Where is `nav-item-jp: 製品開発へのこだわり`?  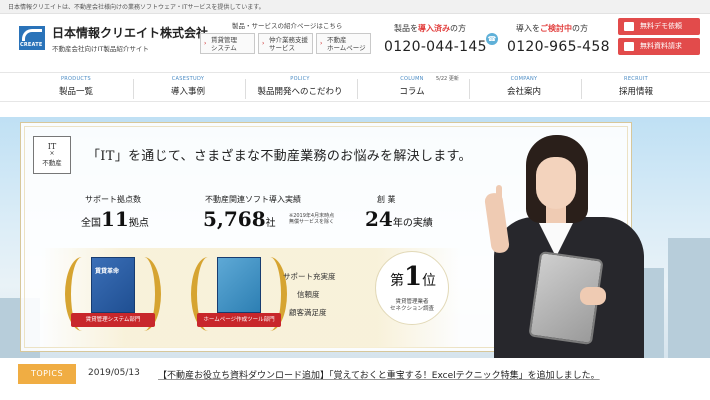 nav-item-jp: 製品開発へのこだわり is located at coordinates (300, 92).